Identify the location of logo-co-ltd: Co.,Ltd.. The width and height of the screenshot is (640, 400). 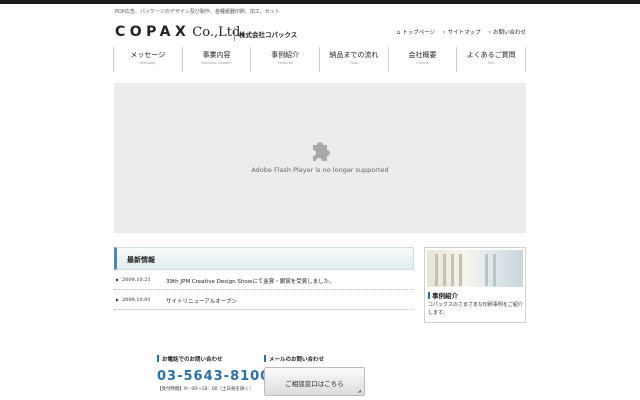
(218, 32).